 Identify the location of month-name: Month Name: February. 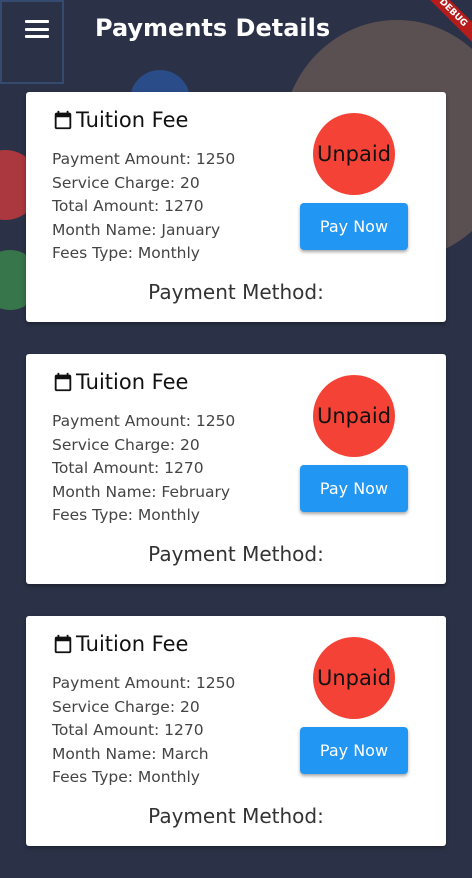
(141, 491).